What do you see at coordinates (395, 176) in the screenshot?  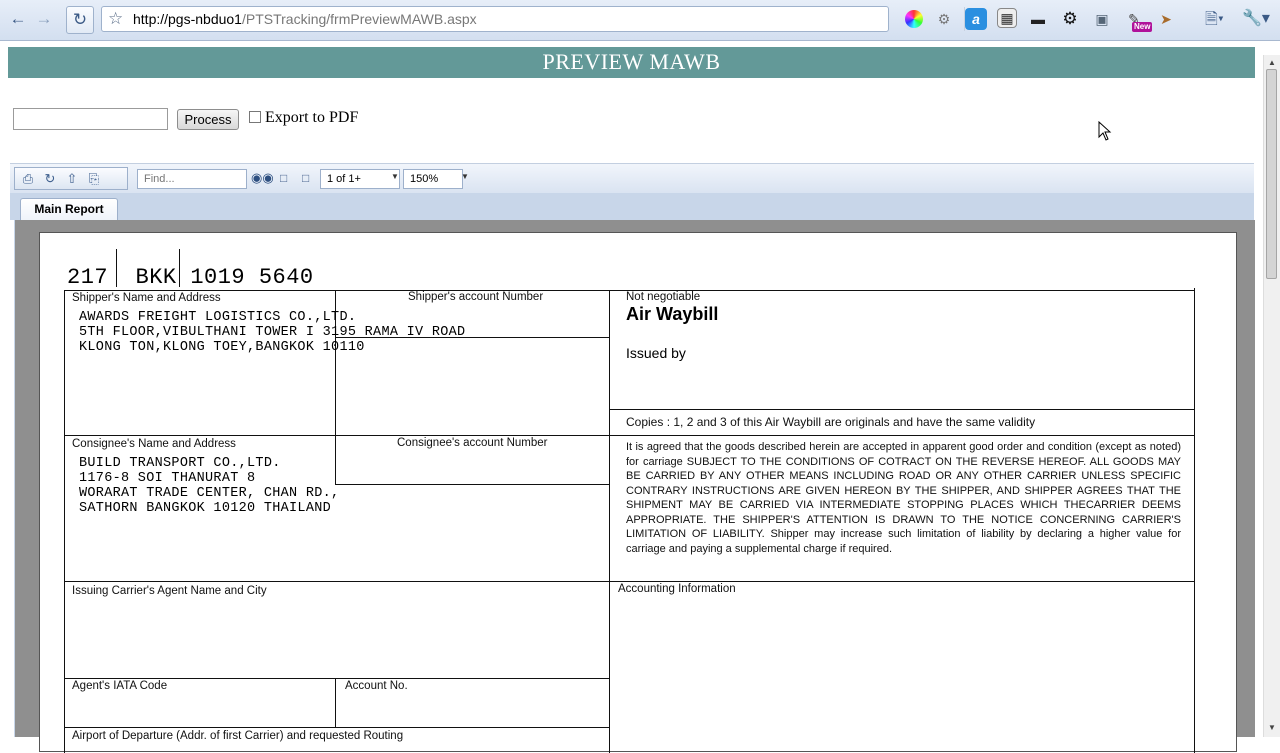 I see `page-dropdown-arrow-icon: ▼` at bounding box center [395, 176].